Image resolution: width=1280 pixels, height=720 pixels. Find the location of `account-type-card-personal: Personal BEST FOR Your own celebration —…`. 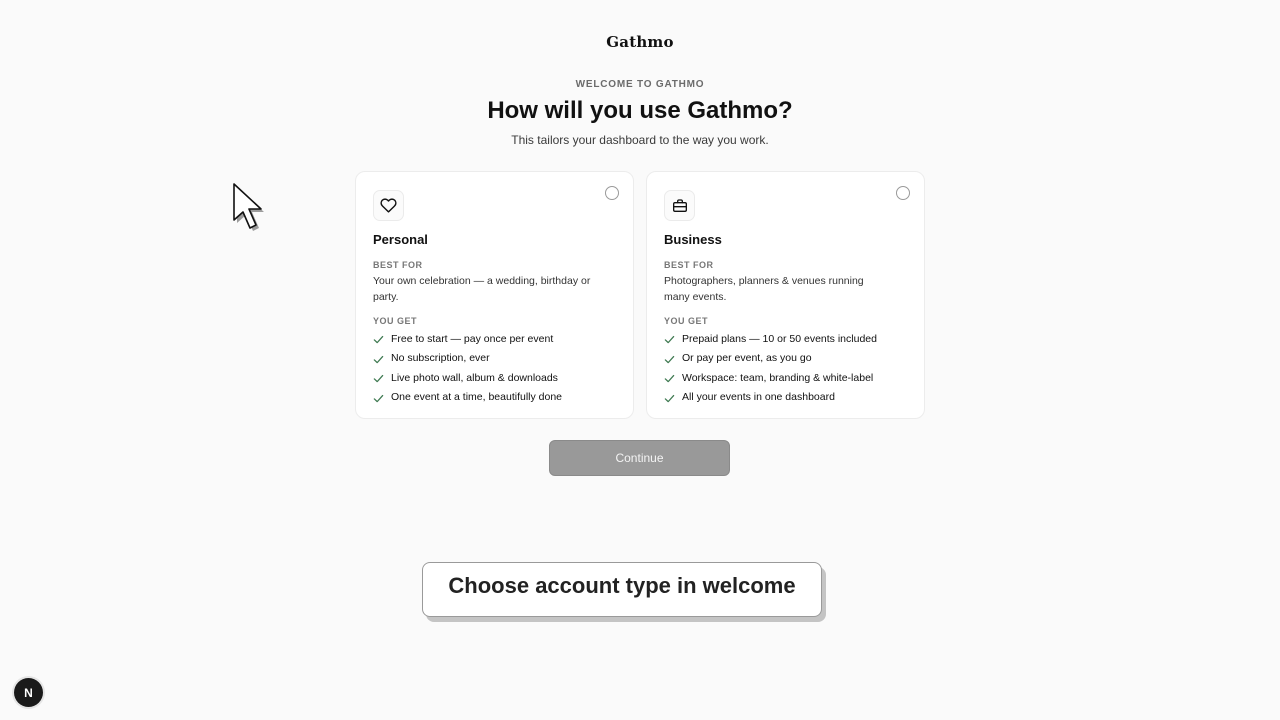

account-type-card-personal: Personal BEST FOR Your own celebration —… is located at coordinates (494, 295).